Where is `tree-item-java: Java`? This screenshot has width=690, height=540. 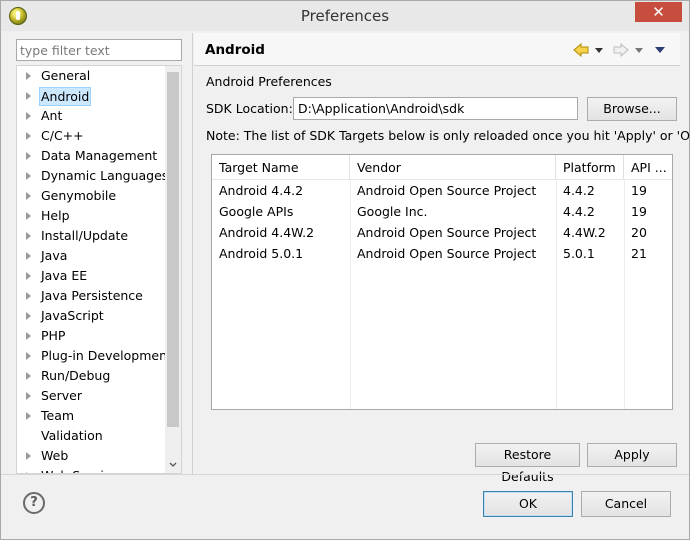
tree-item-java: Java is located at coordinates (92, 256).